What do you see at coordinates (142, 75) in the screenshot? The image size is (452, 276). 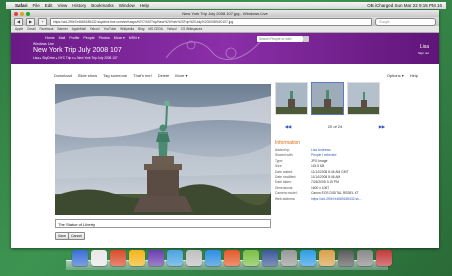 I see `thats-me-link: That's me!` at bounding box center [142, 75].